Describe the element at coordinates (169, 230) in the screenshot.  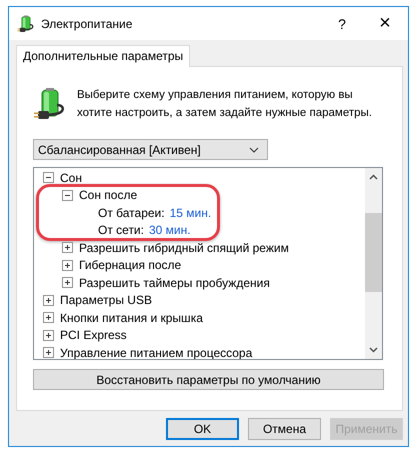
I see `setting-value: 30 мин.` at that location.